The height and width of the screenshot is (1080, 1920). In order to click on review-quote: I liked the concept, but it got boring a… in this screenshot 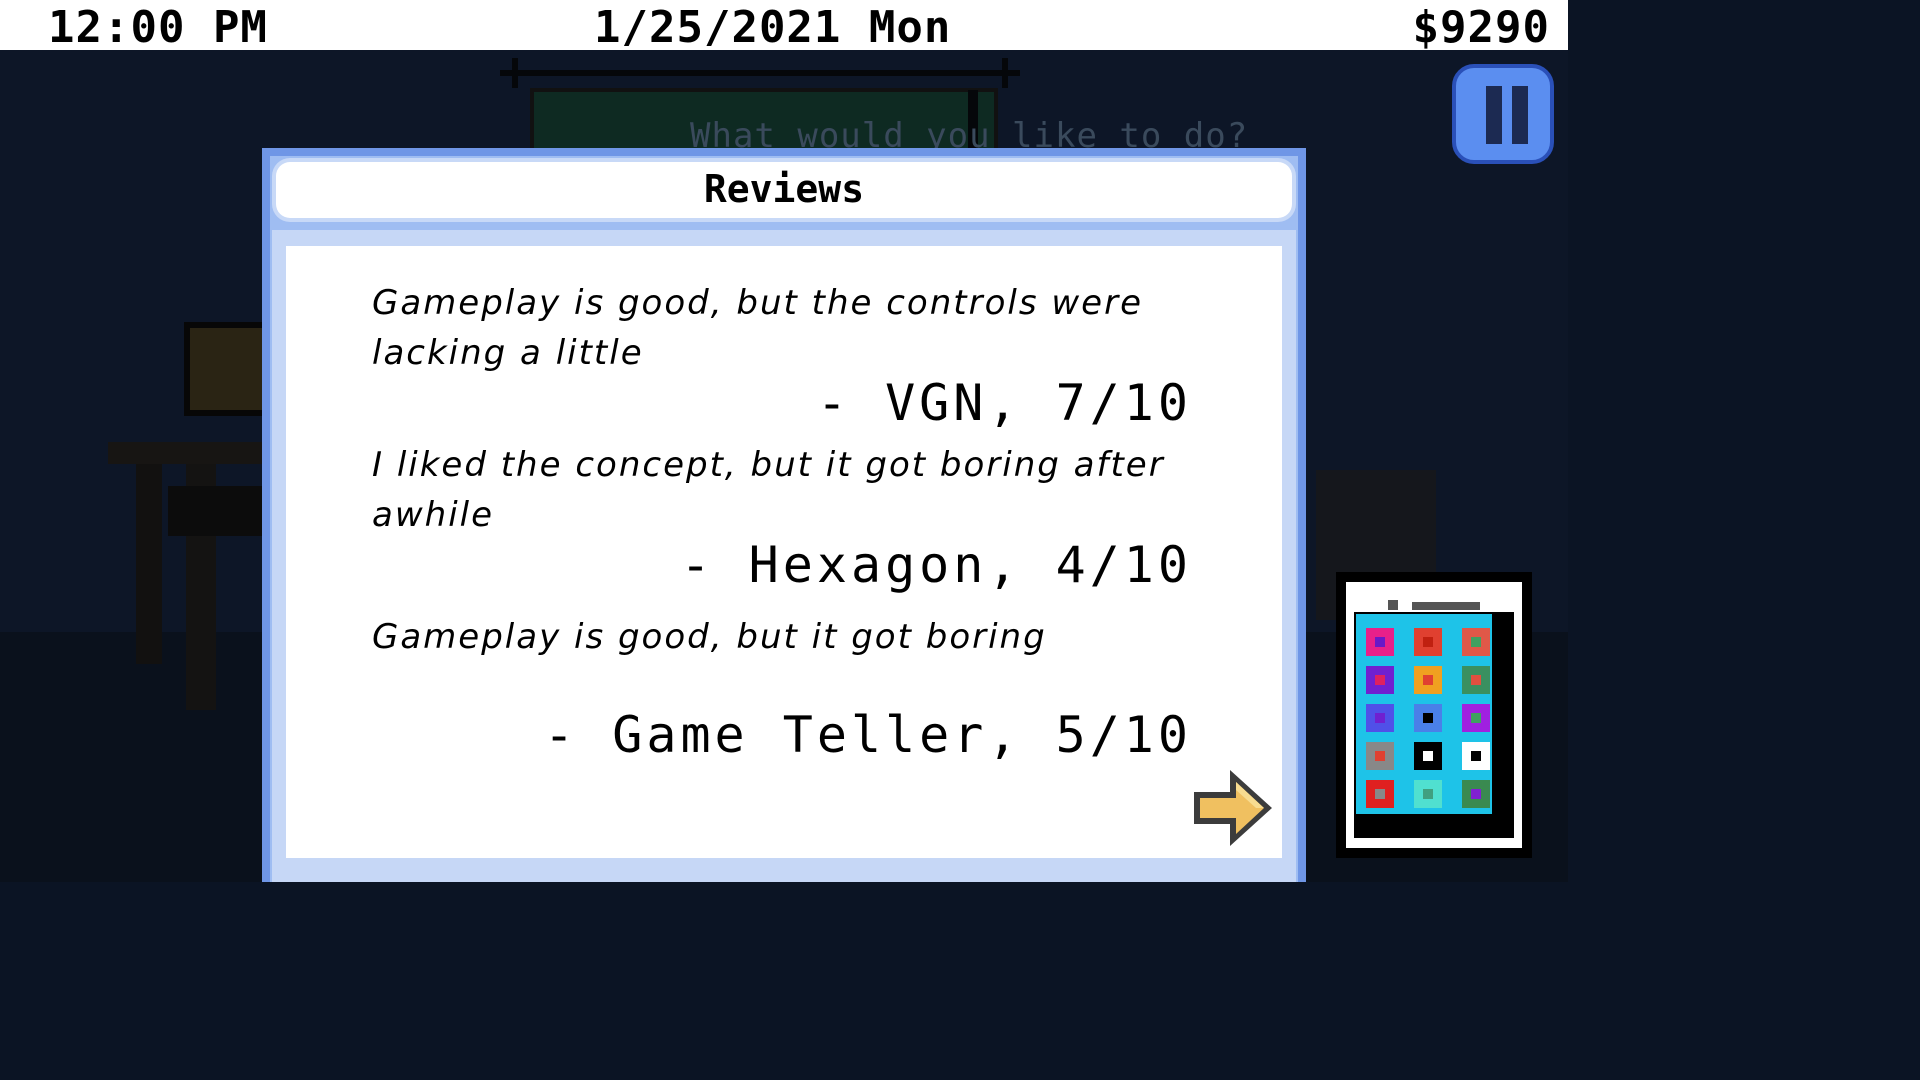, I will do `click(768, 490)`.